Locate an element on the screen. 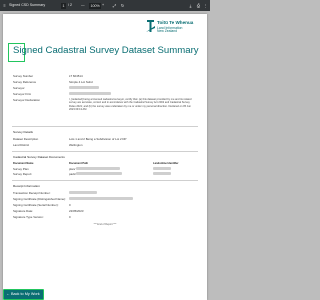 The image size is (320, 300). survey-details-heading: Survey Details is located at coordinates (23, 132).